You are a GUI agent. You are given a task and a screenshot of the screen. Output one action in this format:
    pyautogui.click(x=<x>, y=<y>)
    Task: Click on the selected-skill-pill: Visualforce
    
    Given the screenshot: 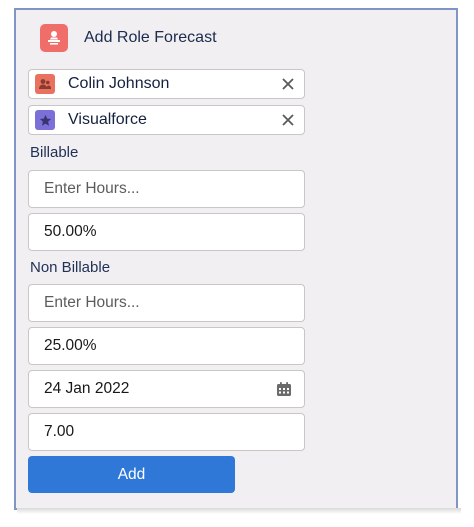 What is the action you would take?
    pyautogui.click(x=166, y=120)
    